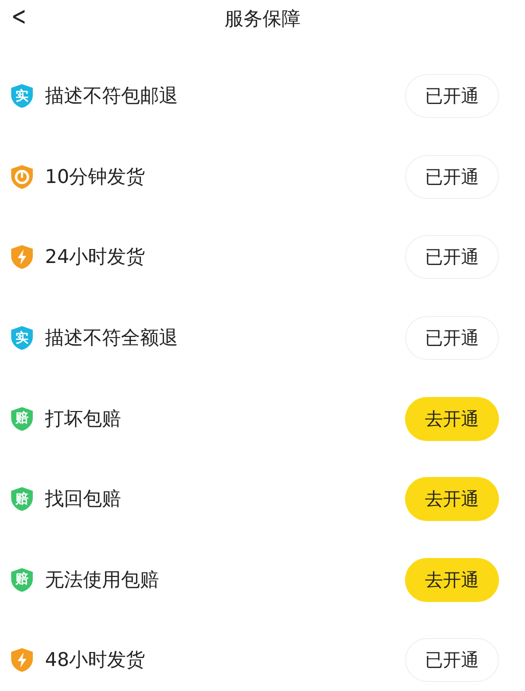 The height and width of the screenshot is (691, 525). I want to click on service-name: 24小时发货, so click(95, 257).